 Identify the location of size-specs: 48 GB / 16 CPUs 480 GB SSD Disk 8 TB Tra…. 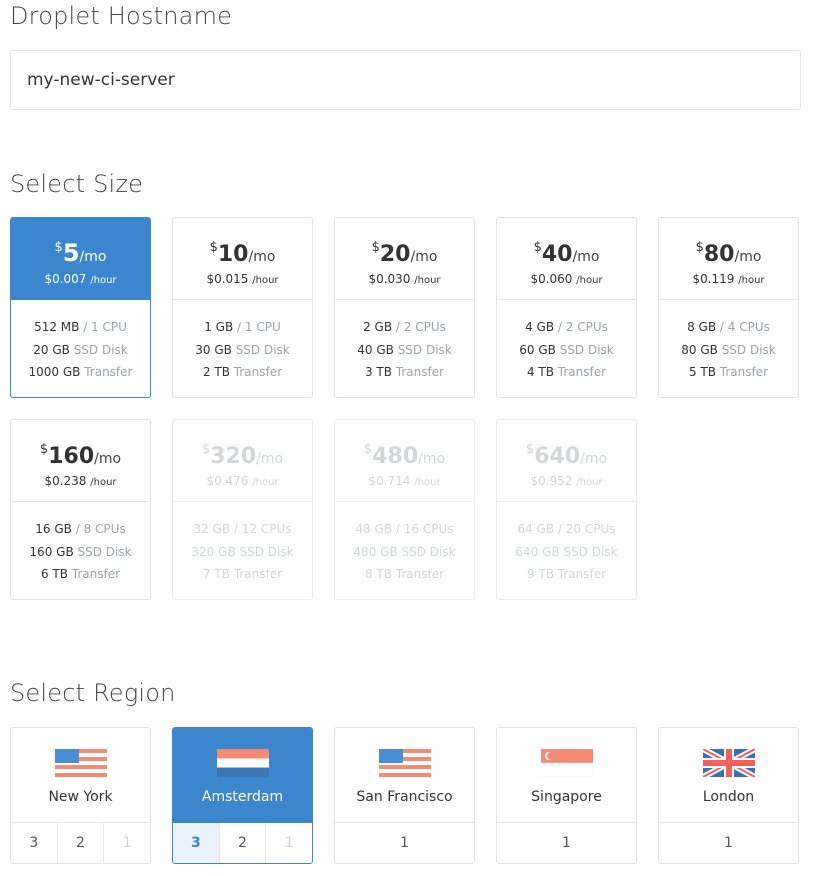
(404, 551).